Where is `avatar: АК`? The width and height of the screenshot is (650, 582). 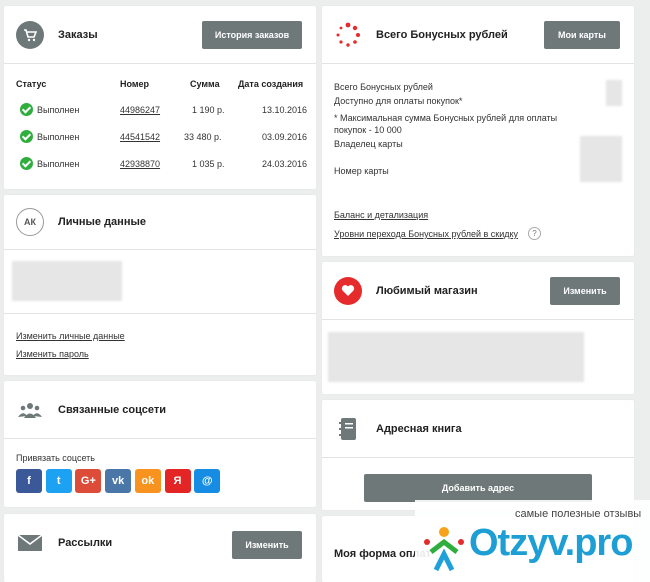
avatar: АК is located at coordinates (30, 222).